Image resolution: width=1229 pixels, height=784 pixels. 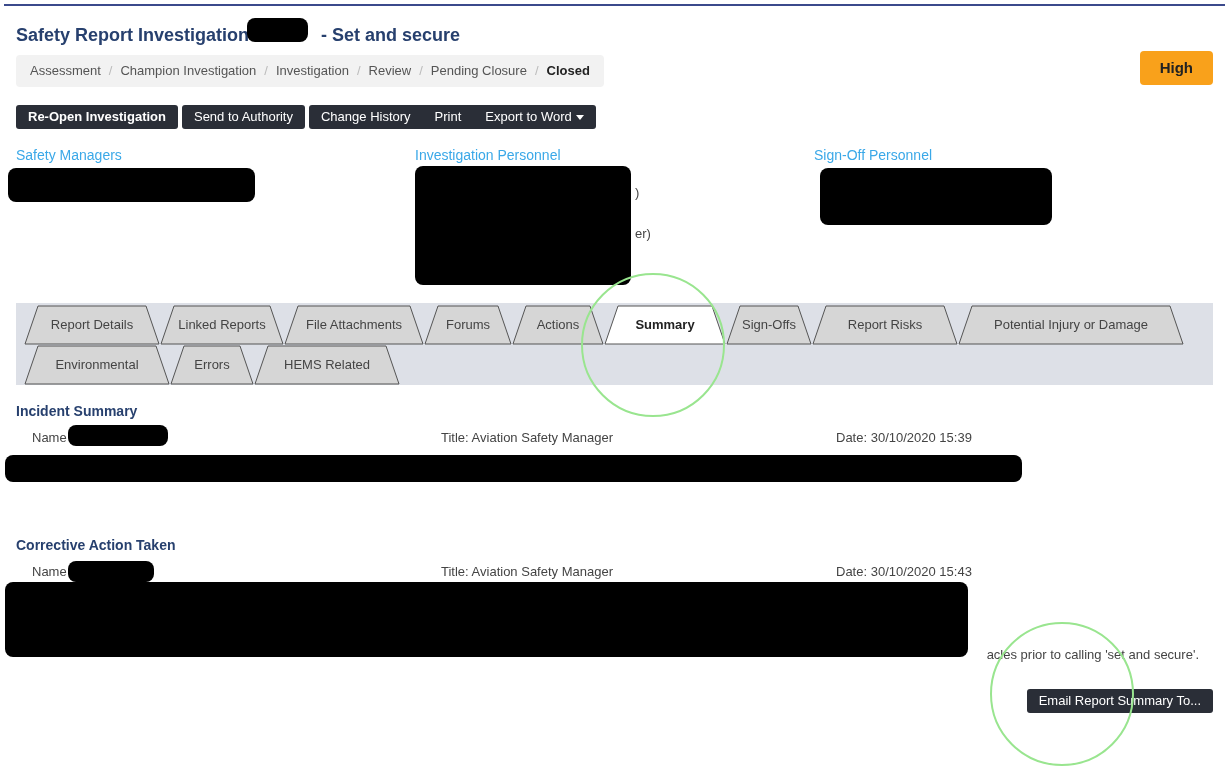 What do you see at coordinates (874, 155) in the screenshot?
I see `section-heading: Sign-Off Personnel` at bounding box center [874, 155].